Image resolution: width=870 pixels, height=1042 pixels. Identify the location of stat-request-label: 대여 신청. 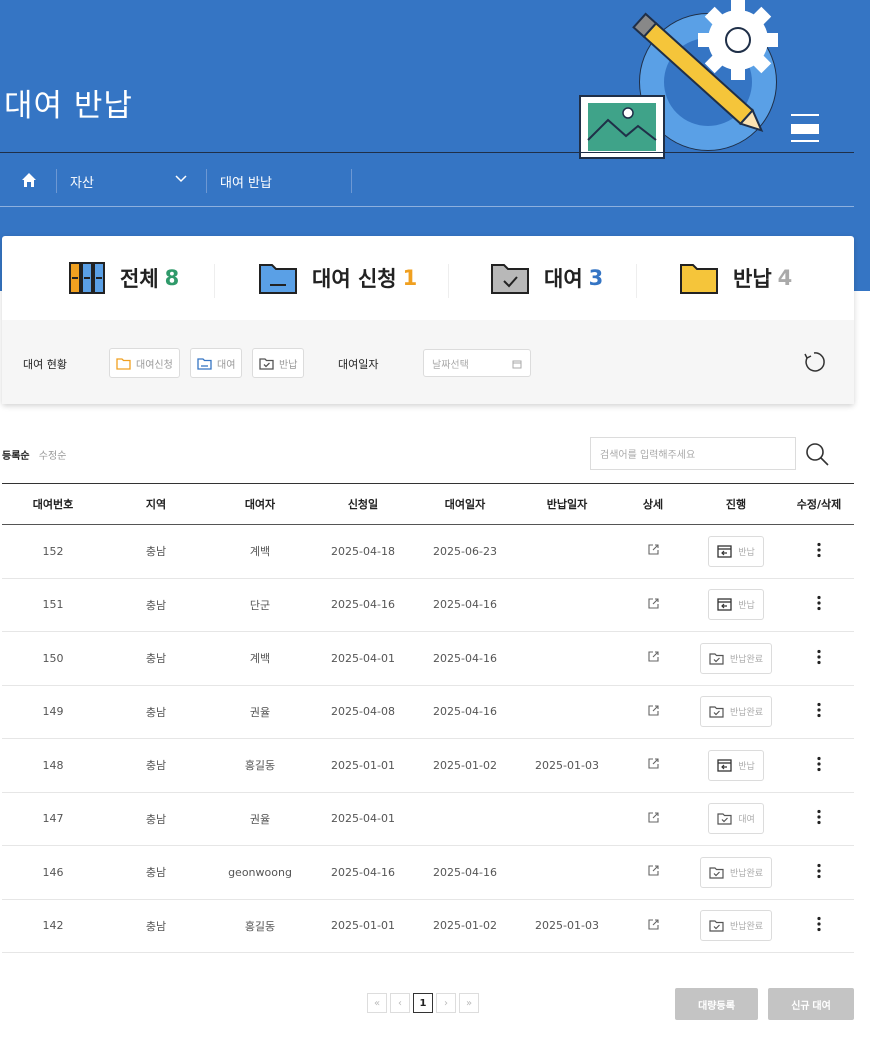
(354, 279).